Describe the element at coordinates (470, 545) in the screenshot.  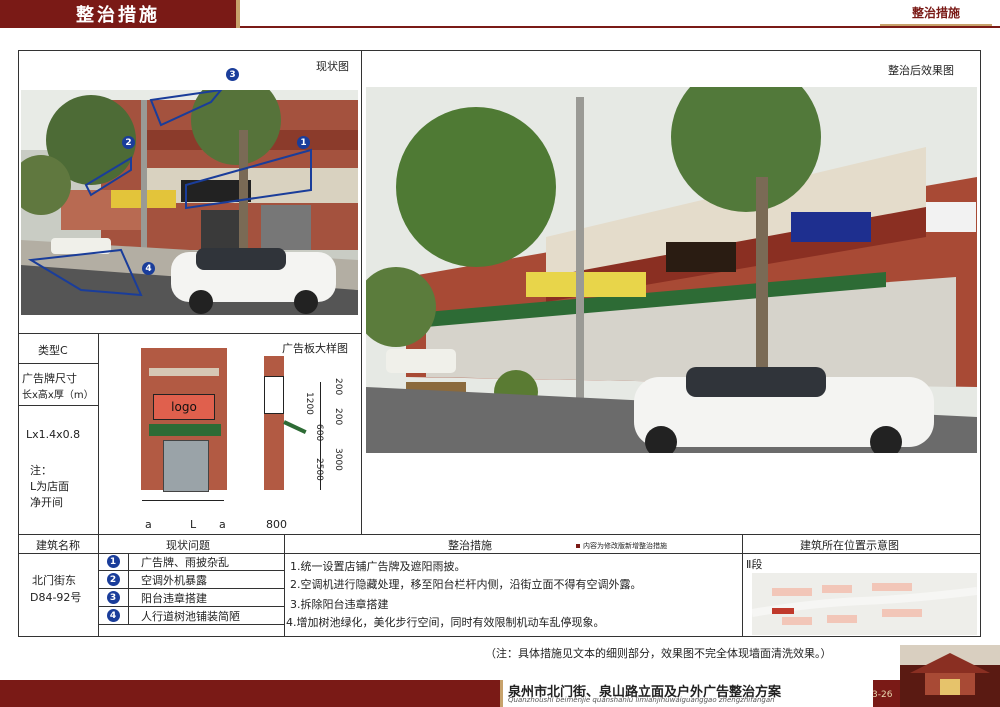
I see `table-header-measures: 整治措施` at that location.